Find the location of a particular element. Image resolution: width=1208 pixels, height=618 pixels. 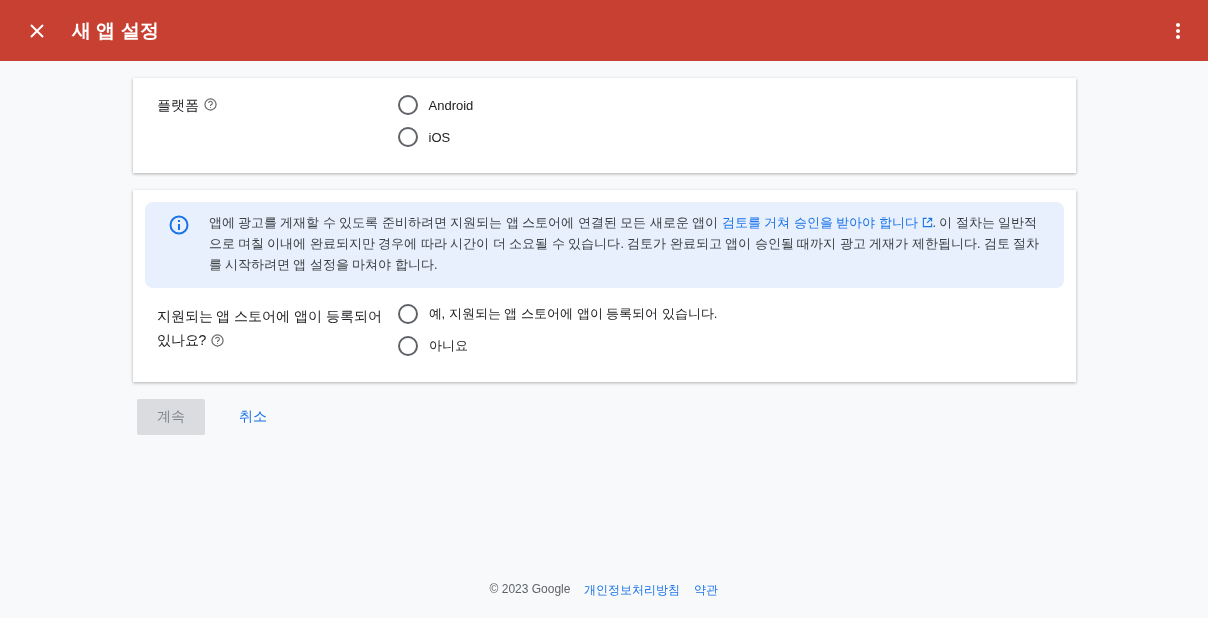

option-label: 아니요 is located at coordinates (448, 346).